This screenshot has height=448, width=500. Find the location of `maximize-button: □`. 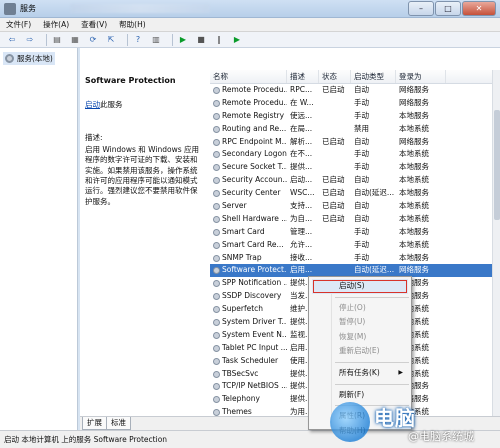

maximize-button: □ is located at coordinates (448, 8).